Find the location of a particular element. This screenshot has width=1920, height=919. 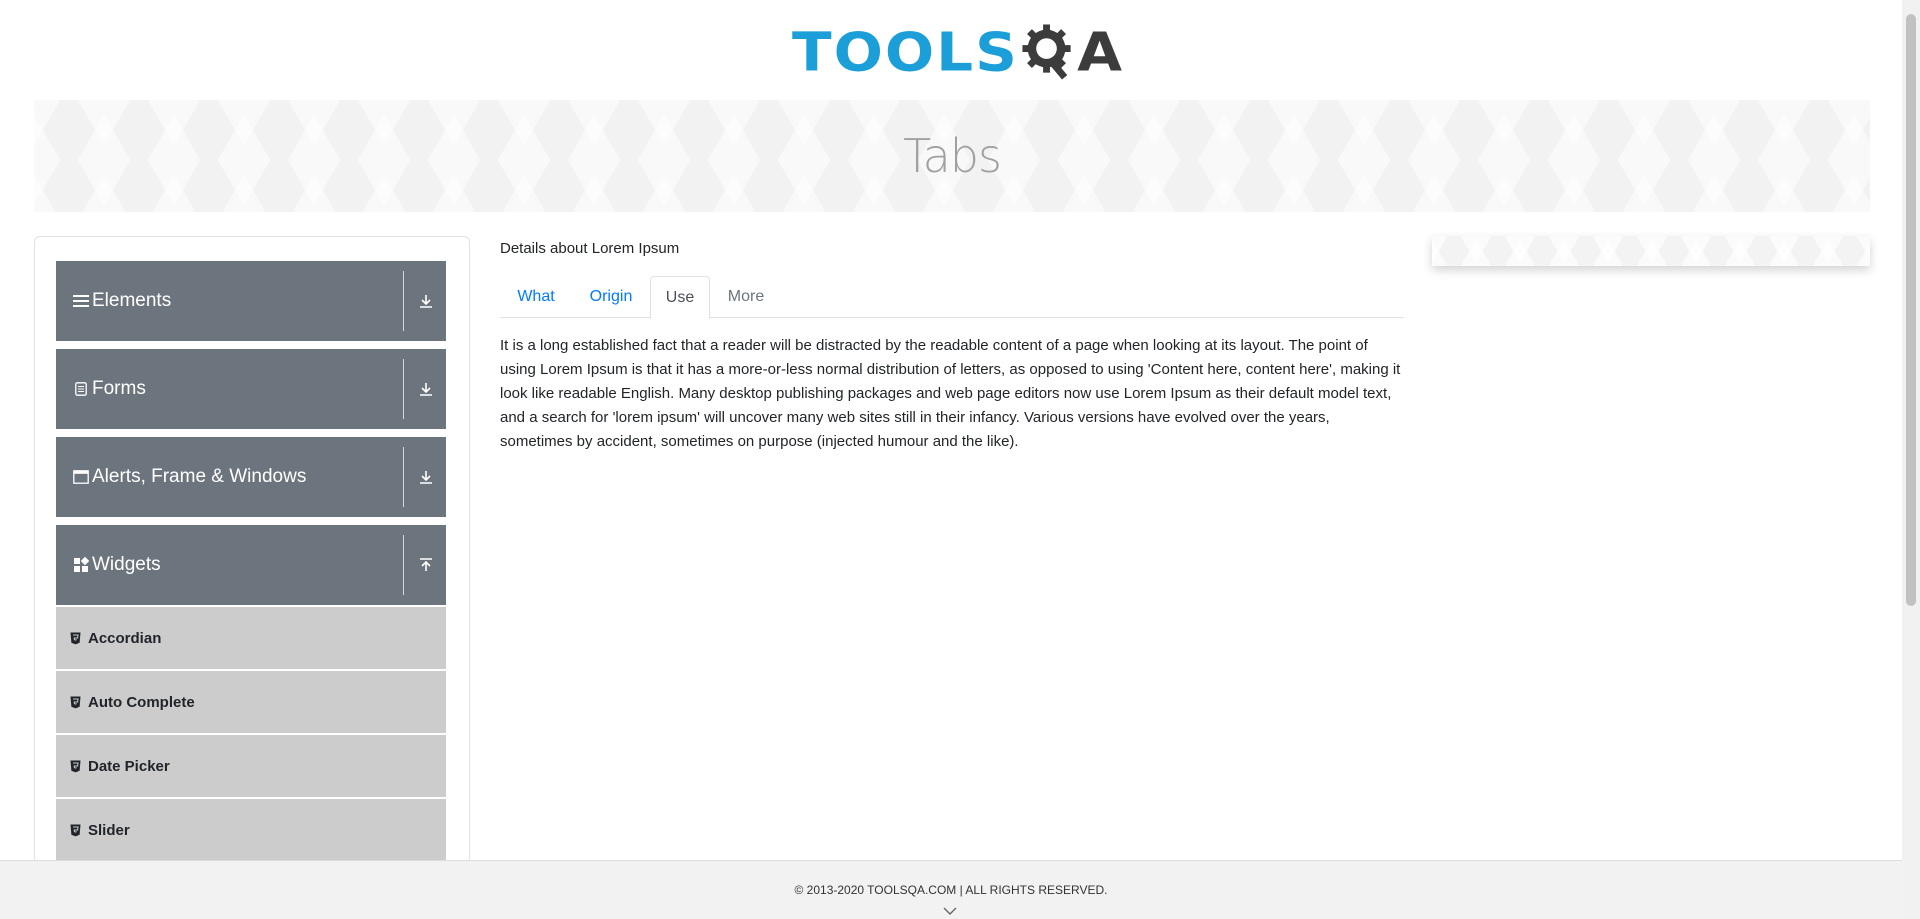

vertical-scrollbar is located at coordinates (1911, 459).